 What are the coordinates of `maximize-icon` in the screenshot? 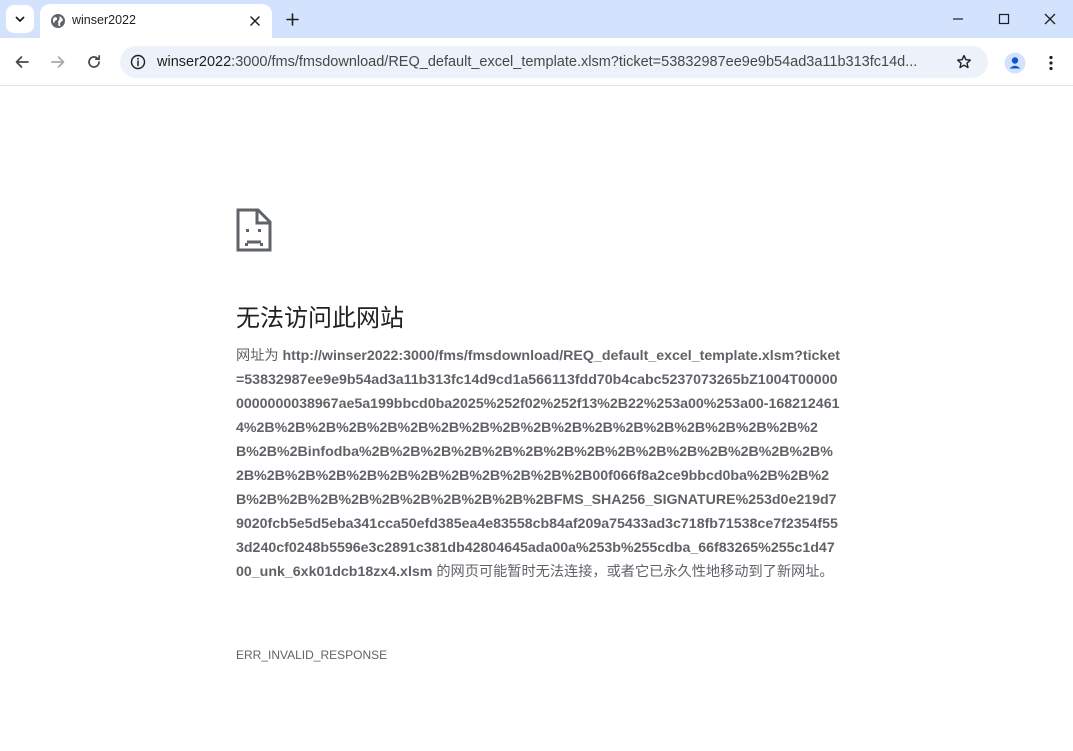 It's located at (1004, 19).